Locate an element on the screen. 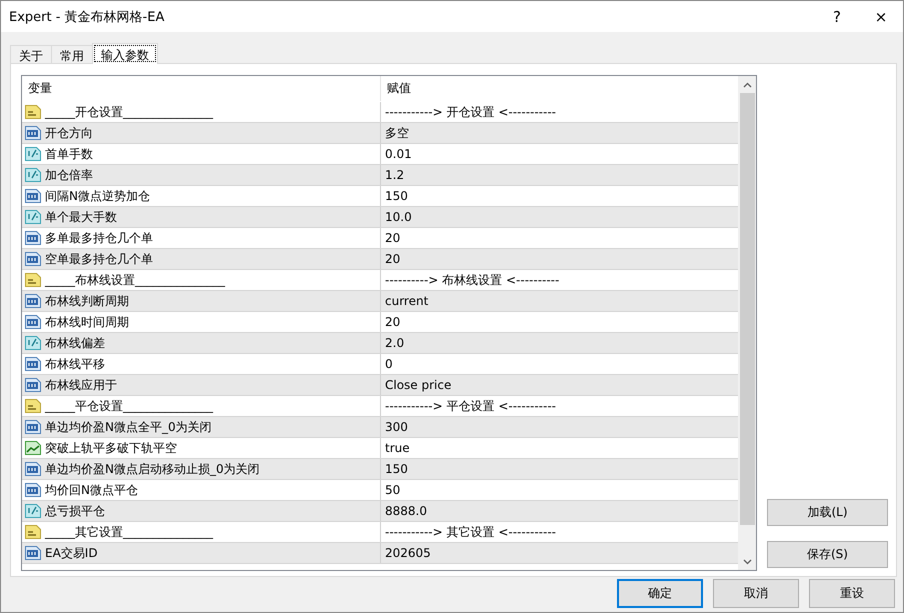  parameter-value: -----------> 开仓设置 <----------- is located at coordinates (470, 112).